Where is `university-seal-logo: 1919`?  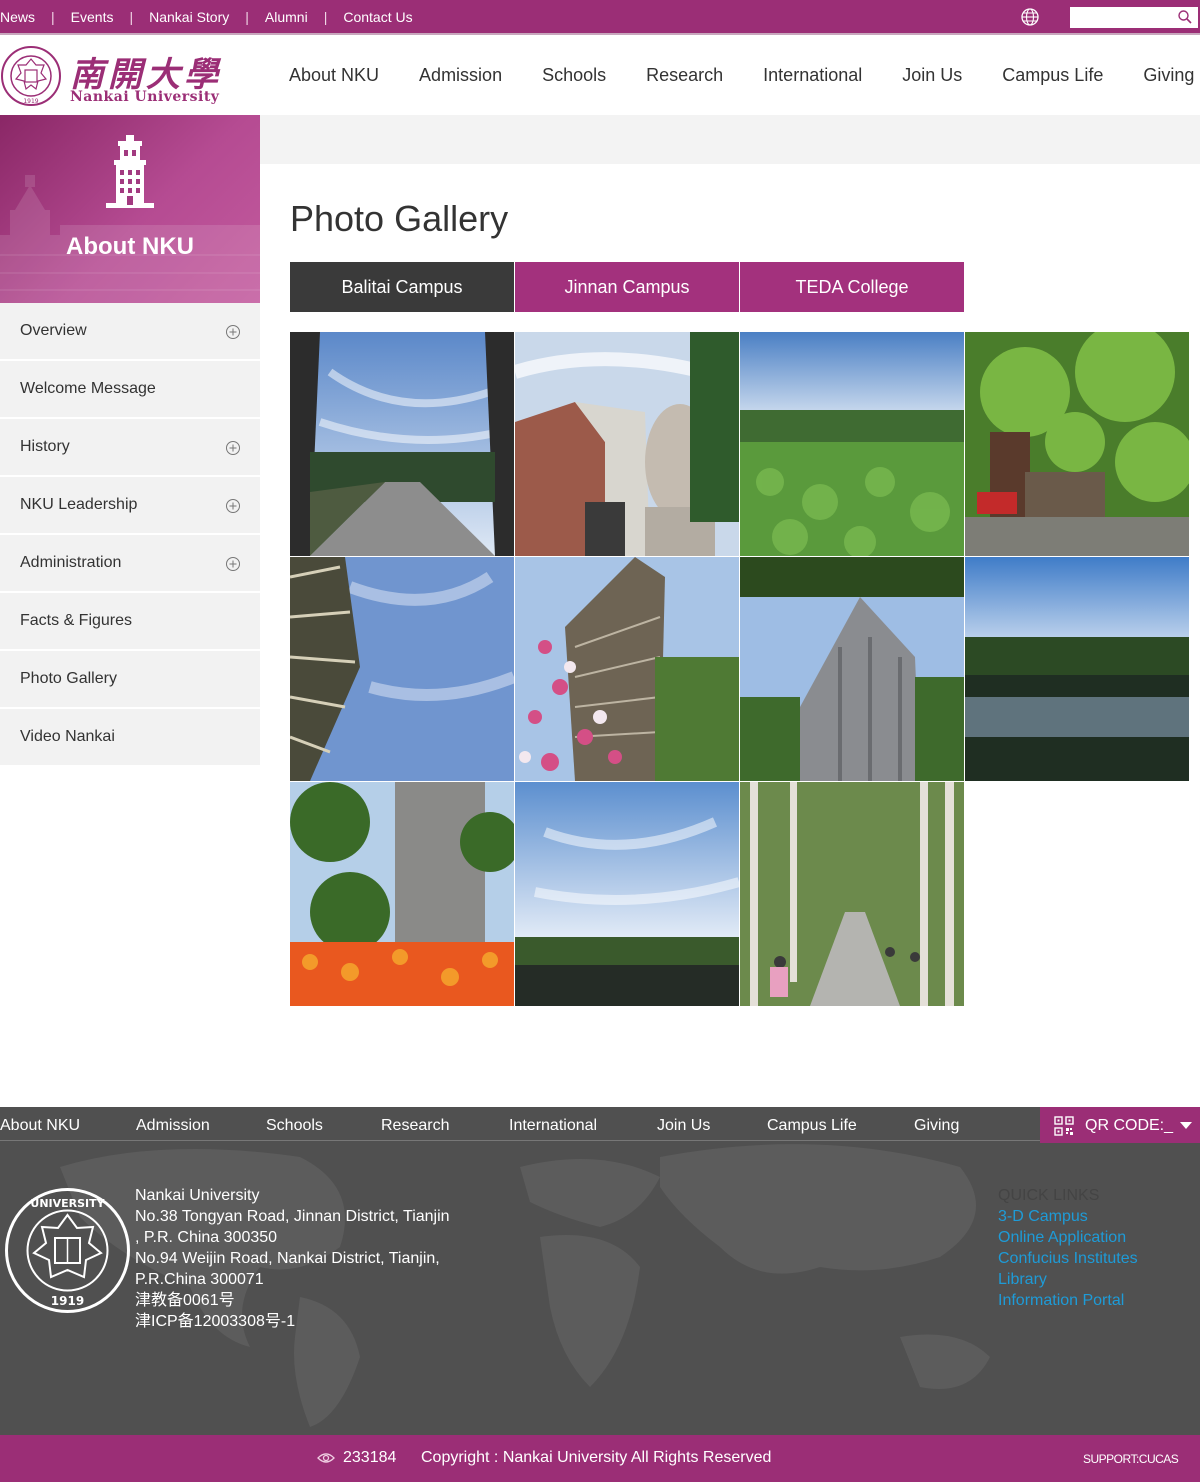 university-seal-logo: 1919 is located at coordinates (31, 76).